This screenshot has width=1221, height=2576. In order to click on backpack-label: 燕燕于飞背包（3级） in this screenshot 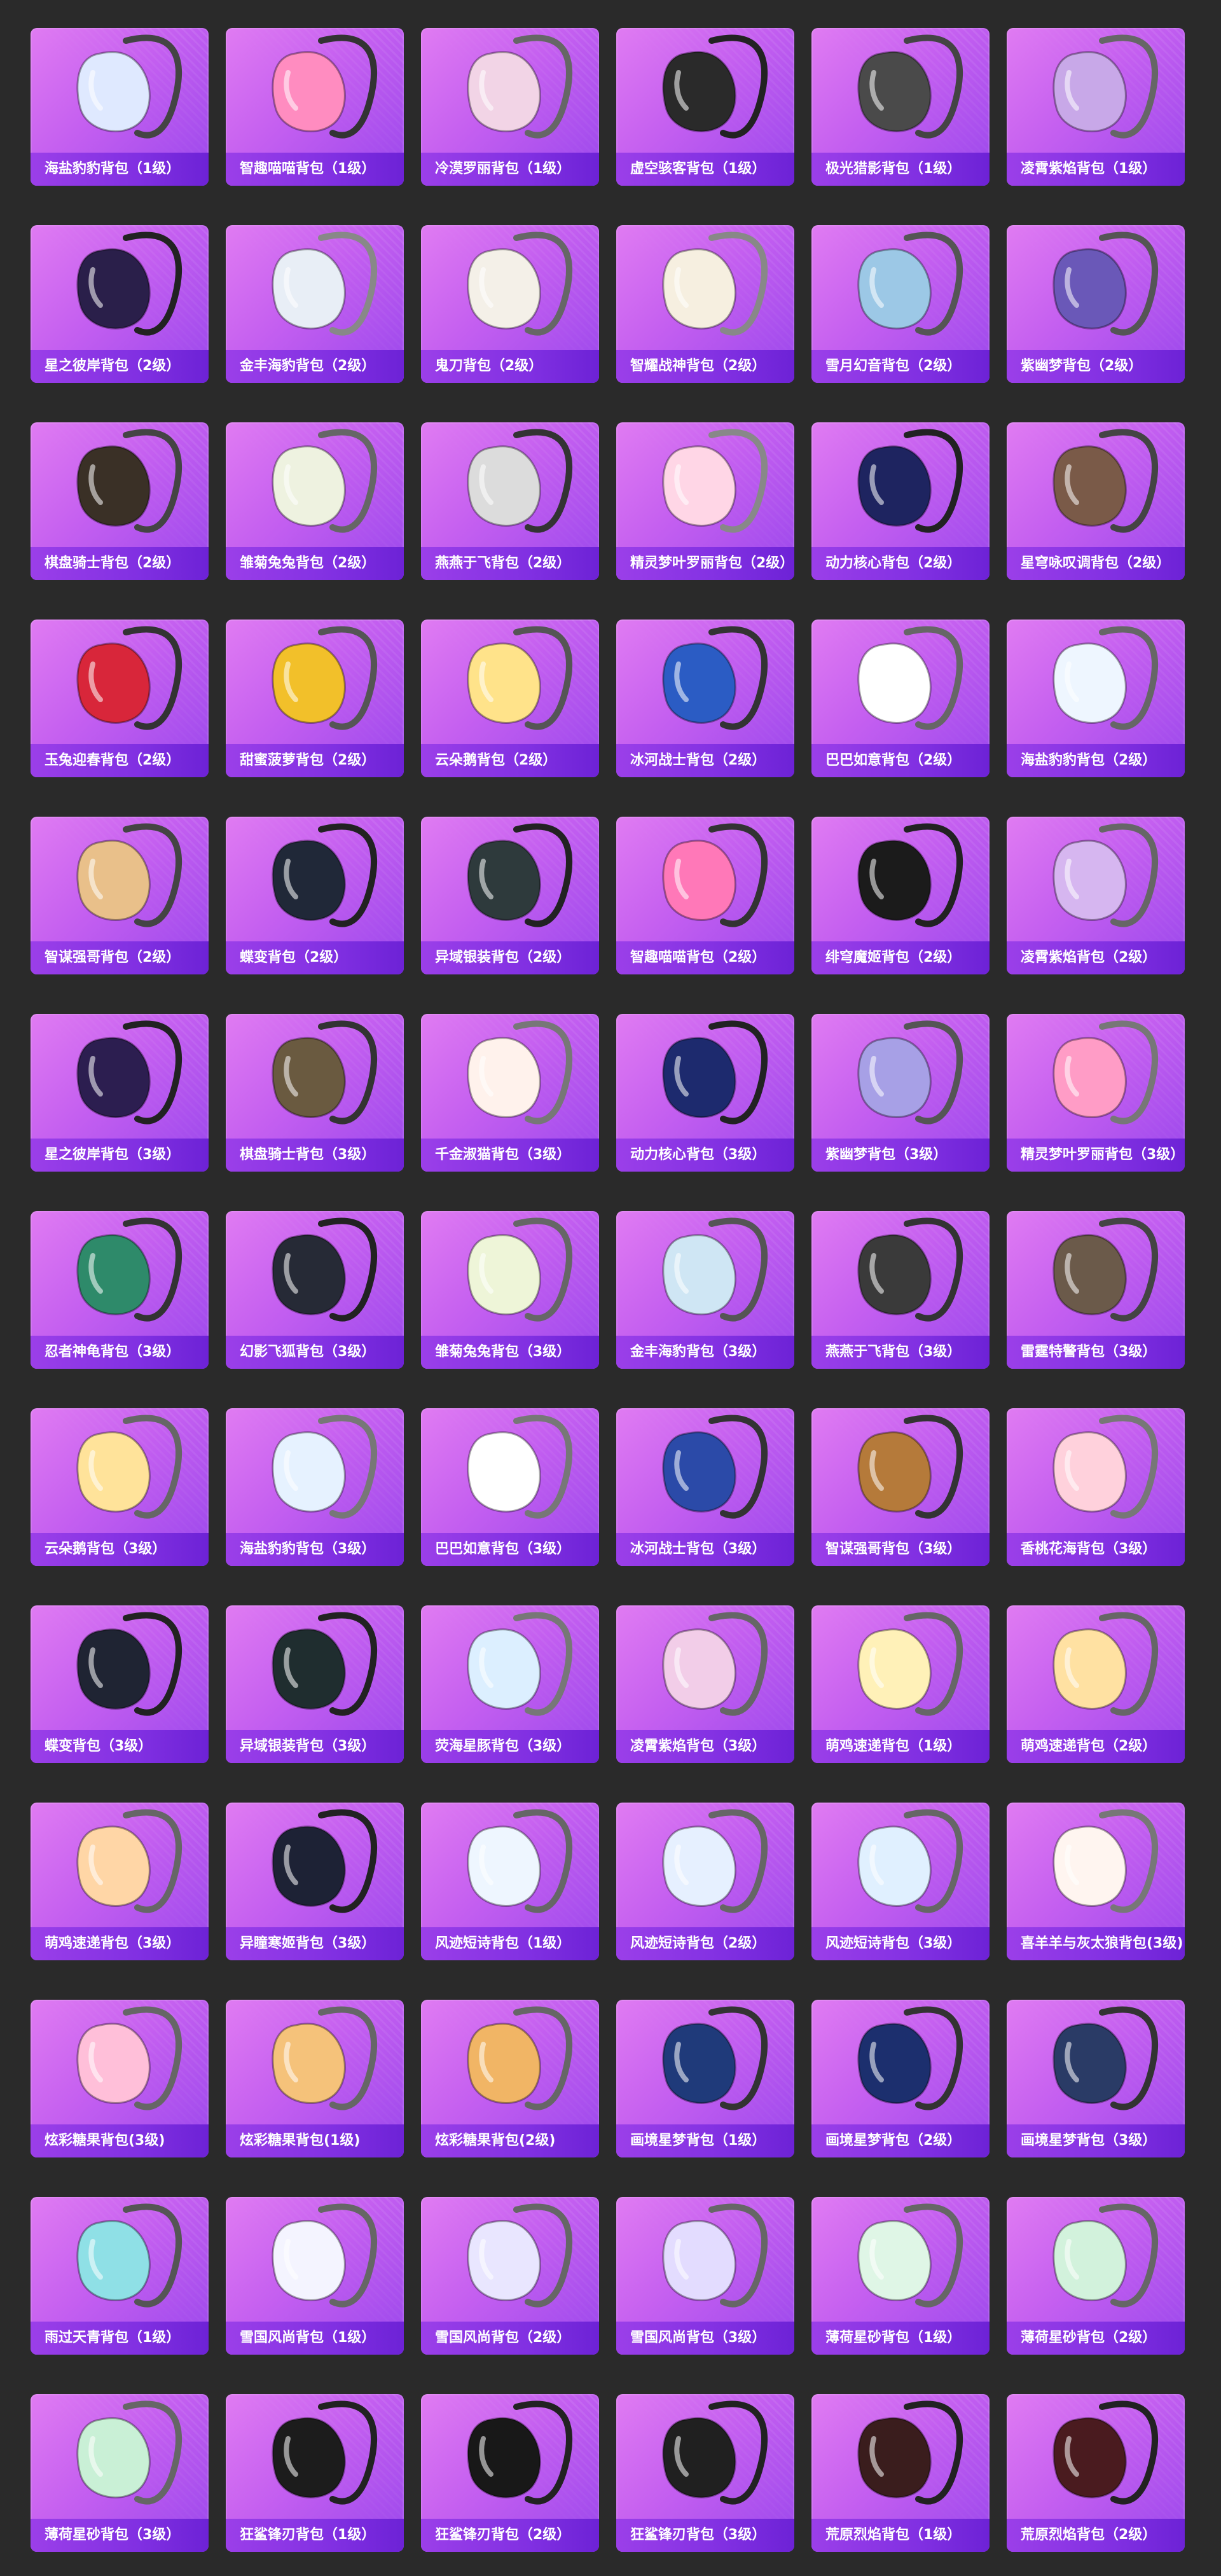, I will do `click(900, 1352)`.